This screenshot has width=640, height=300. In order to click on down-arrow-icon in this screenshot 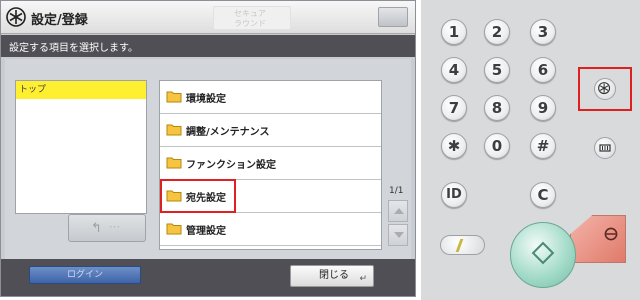, I will do `click(399, 235)`.